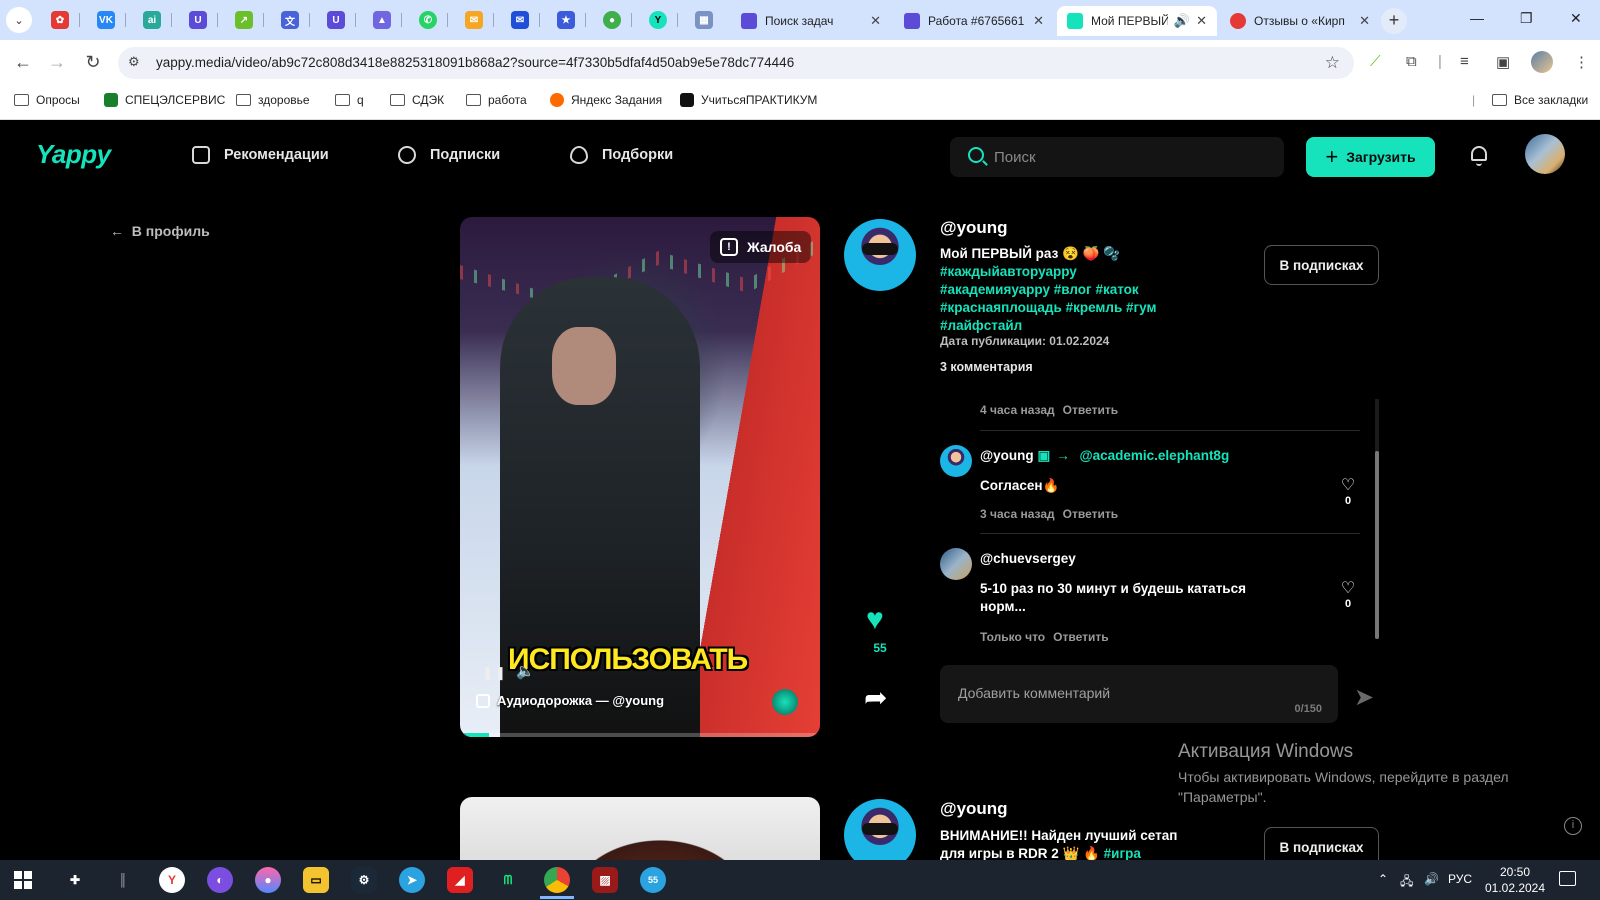  I want to click on nav-subscriptions: Подписки, so click(449, 155).